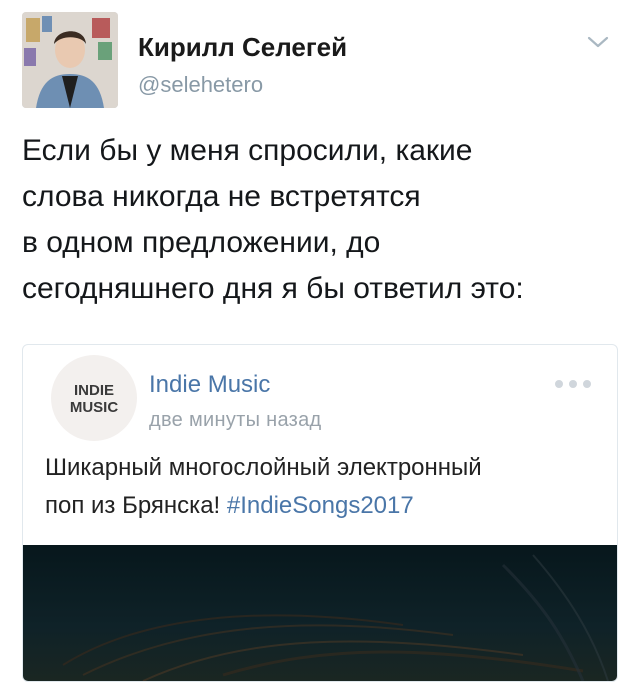 The height and width of the screenshot is (694, 640). I want to click on author-avatar, so click(70, 60).